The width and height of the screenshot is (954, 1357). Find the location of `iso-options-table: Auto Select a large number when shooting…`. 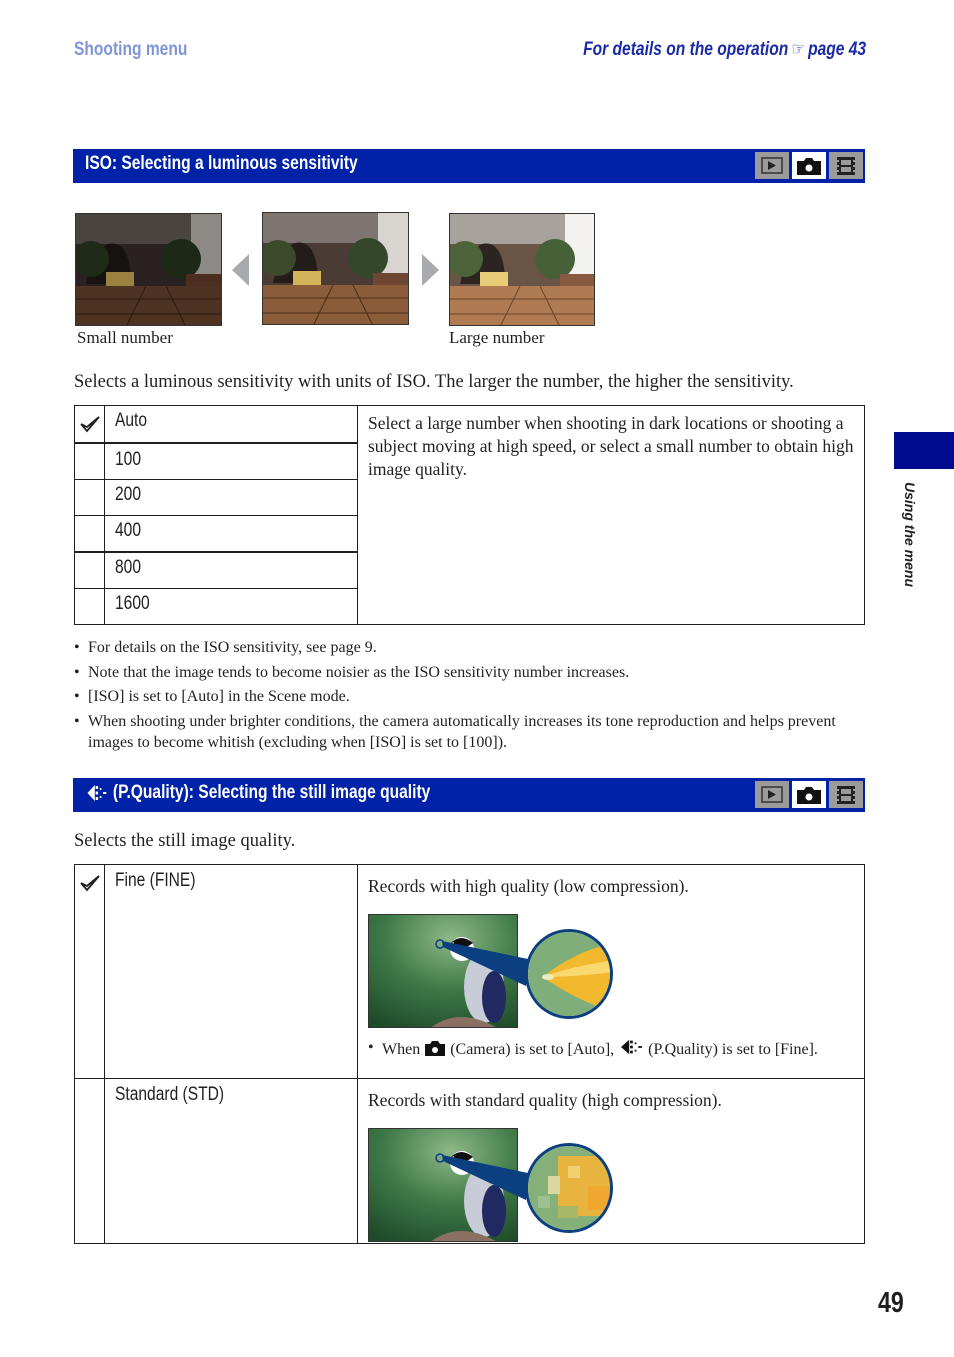

iso-options-table: Auto Select a large number when shooting… is located at coordinates (469, 515).